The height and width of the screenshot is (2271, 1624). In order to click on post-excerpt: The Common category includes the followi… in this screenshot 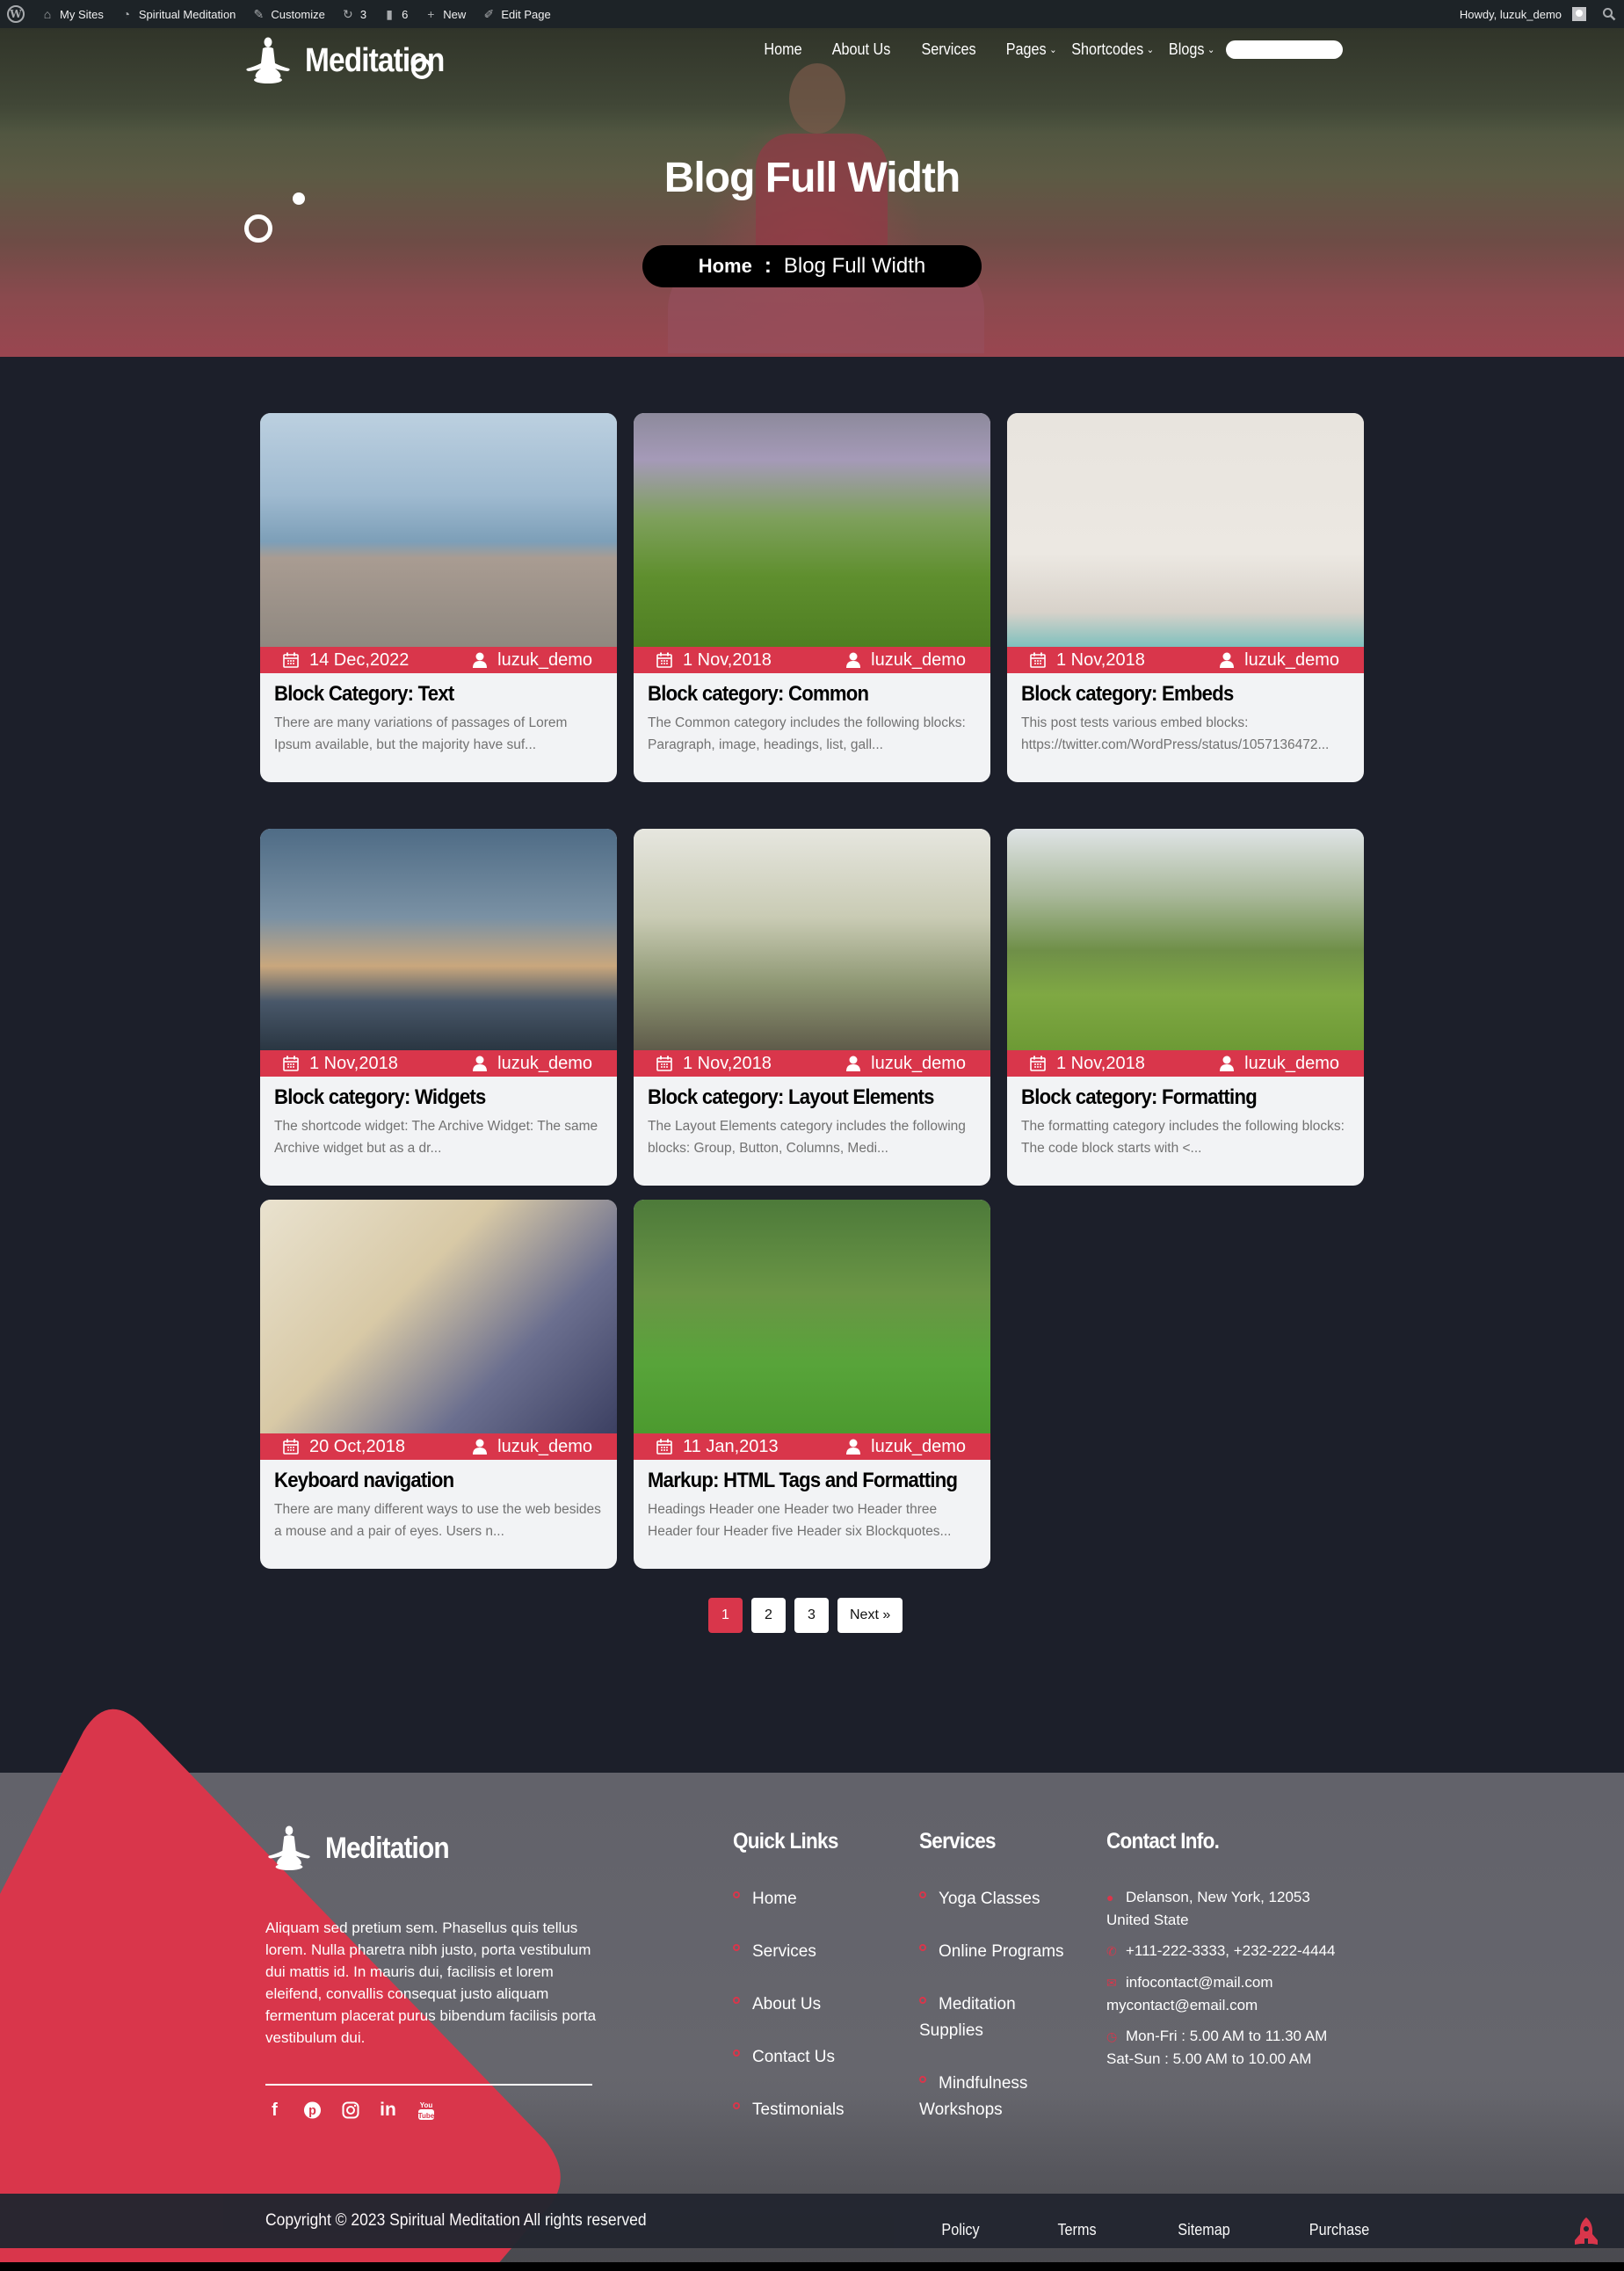, I will do `click(807, 733)`.